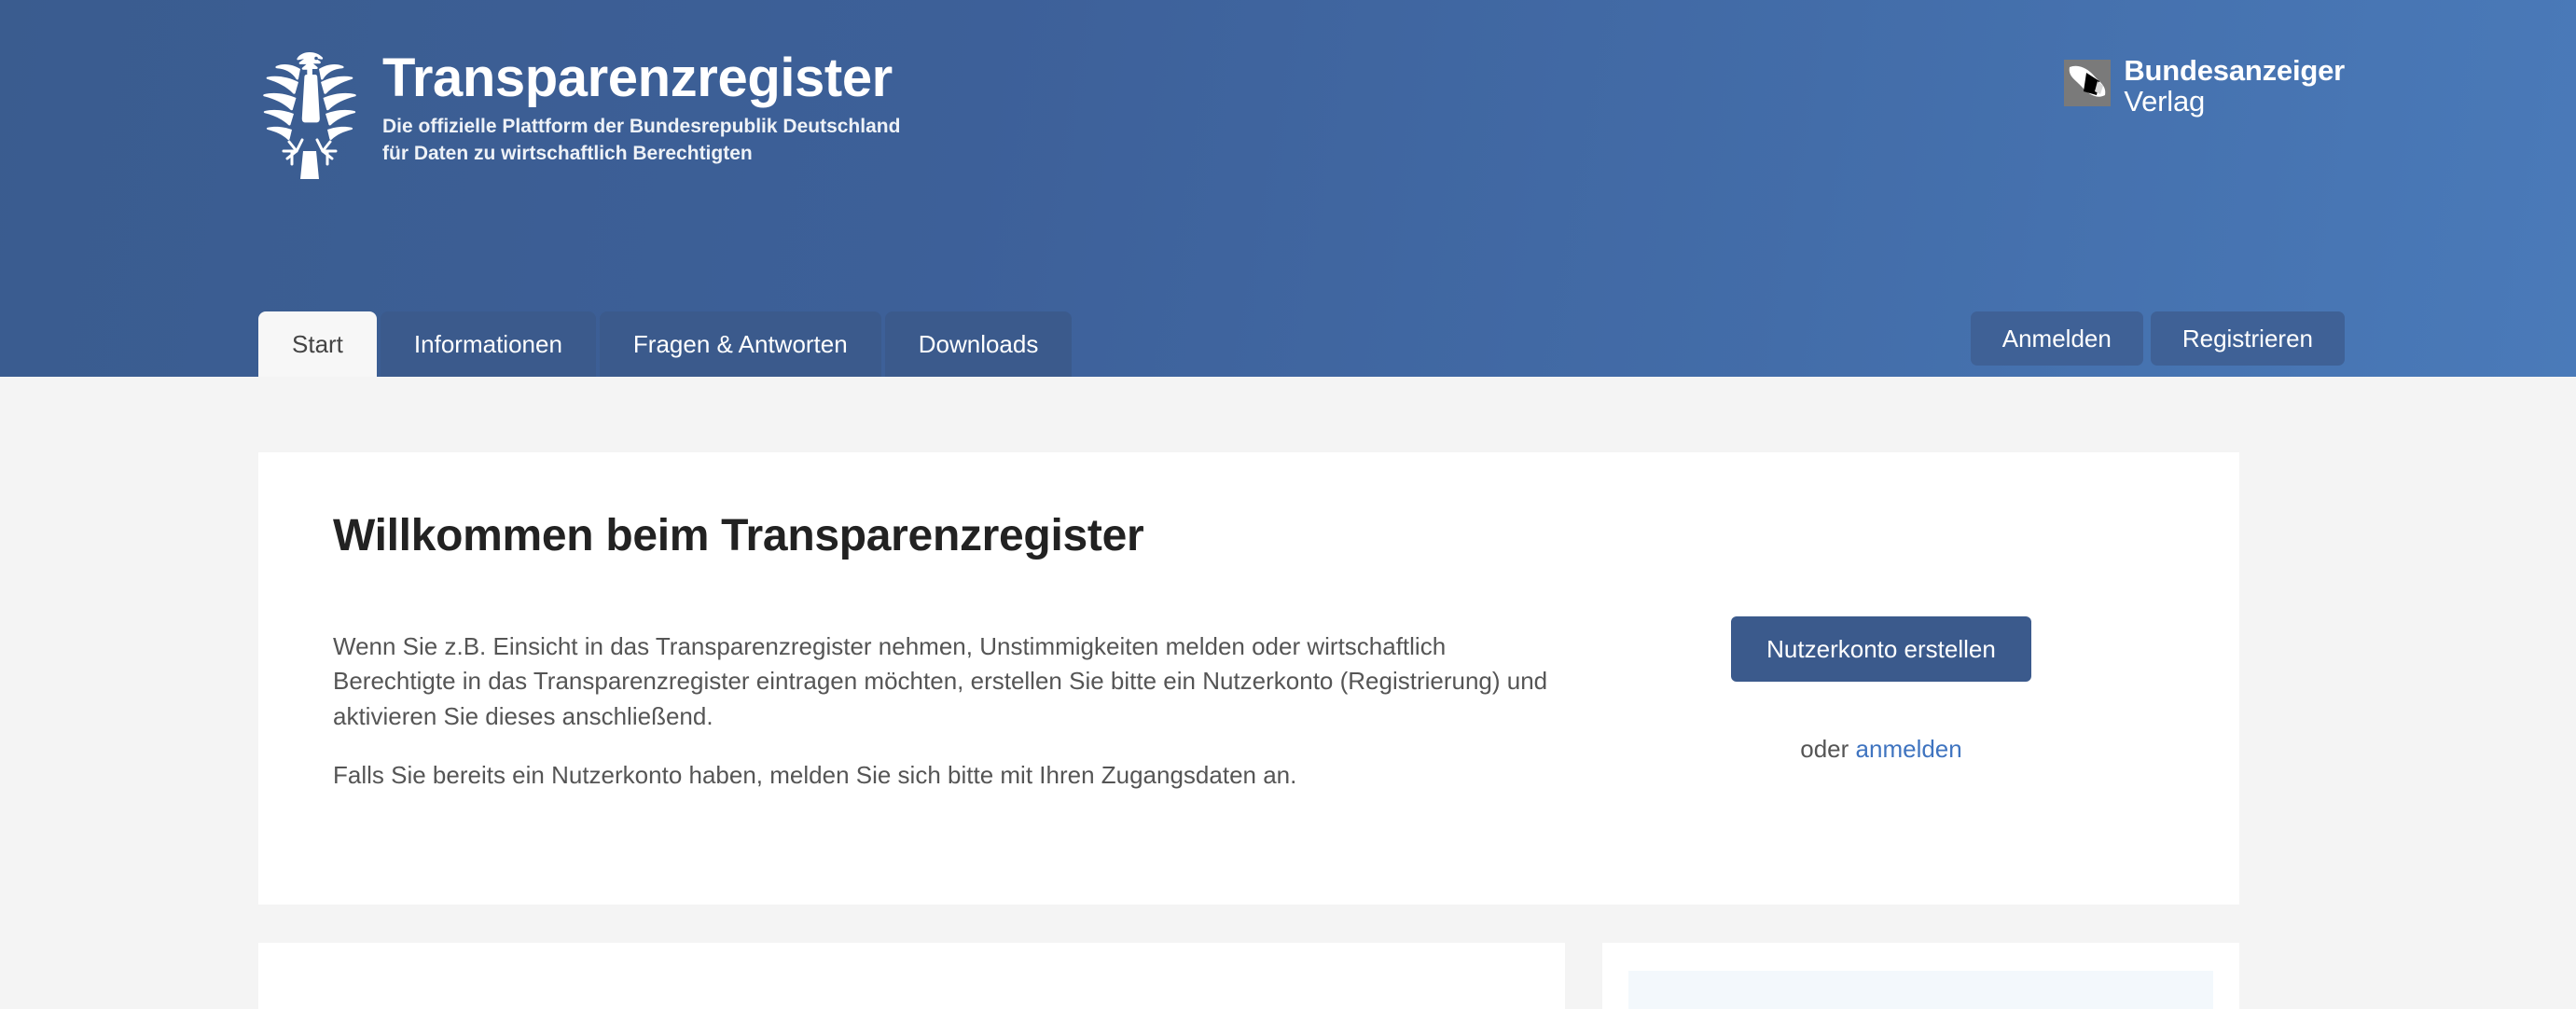 Image resolution: width=2576 pixels, height=1009 pixels. What do you see at coordinates (567, 154) in the screenshot?
I see `site-subtitle-line2: für Daten zu wirtschaftlich Berechtigten` at bounding box center [567, 154].